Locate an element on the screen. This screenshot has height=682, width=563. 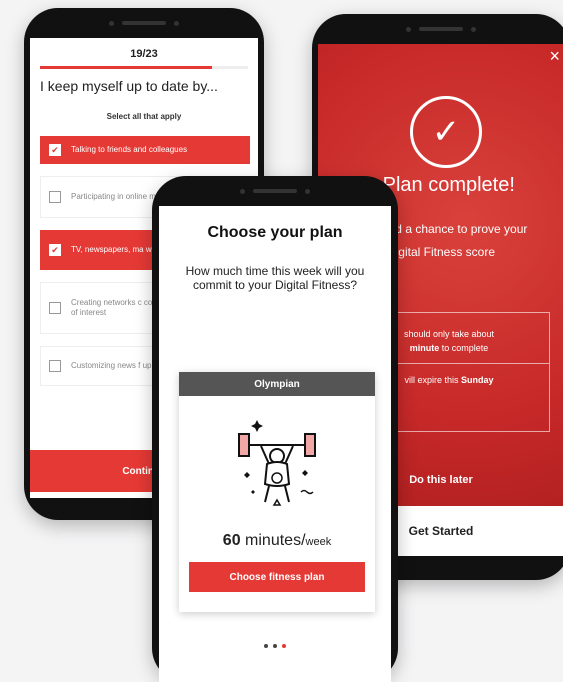
select-hint: Select all that apply is located at coordinates (144, 116).